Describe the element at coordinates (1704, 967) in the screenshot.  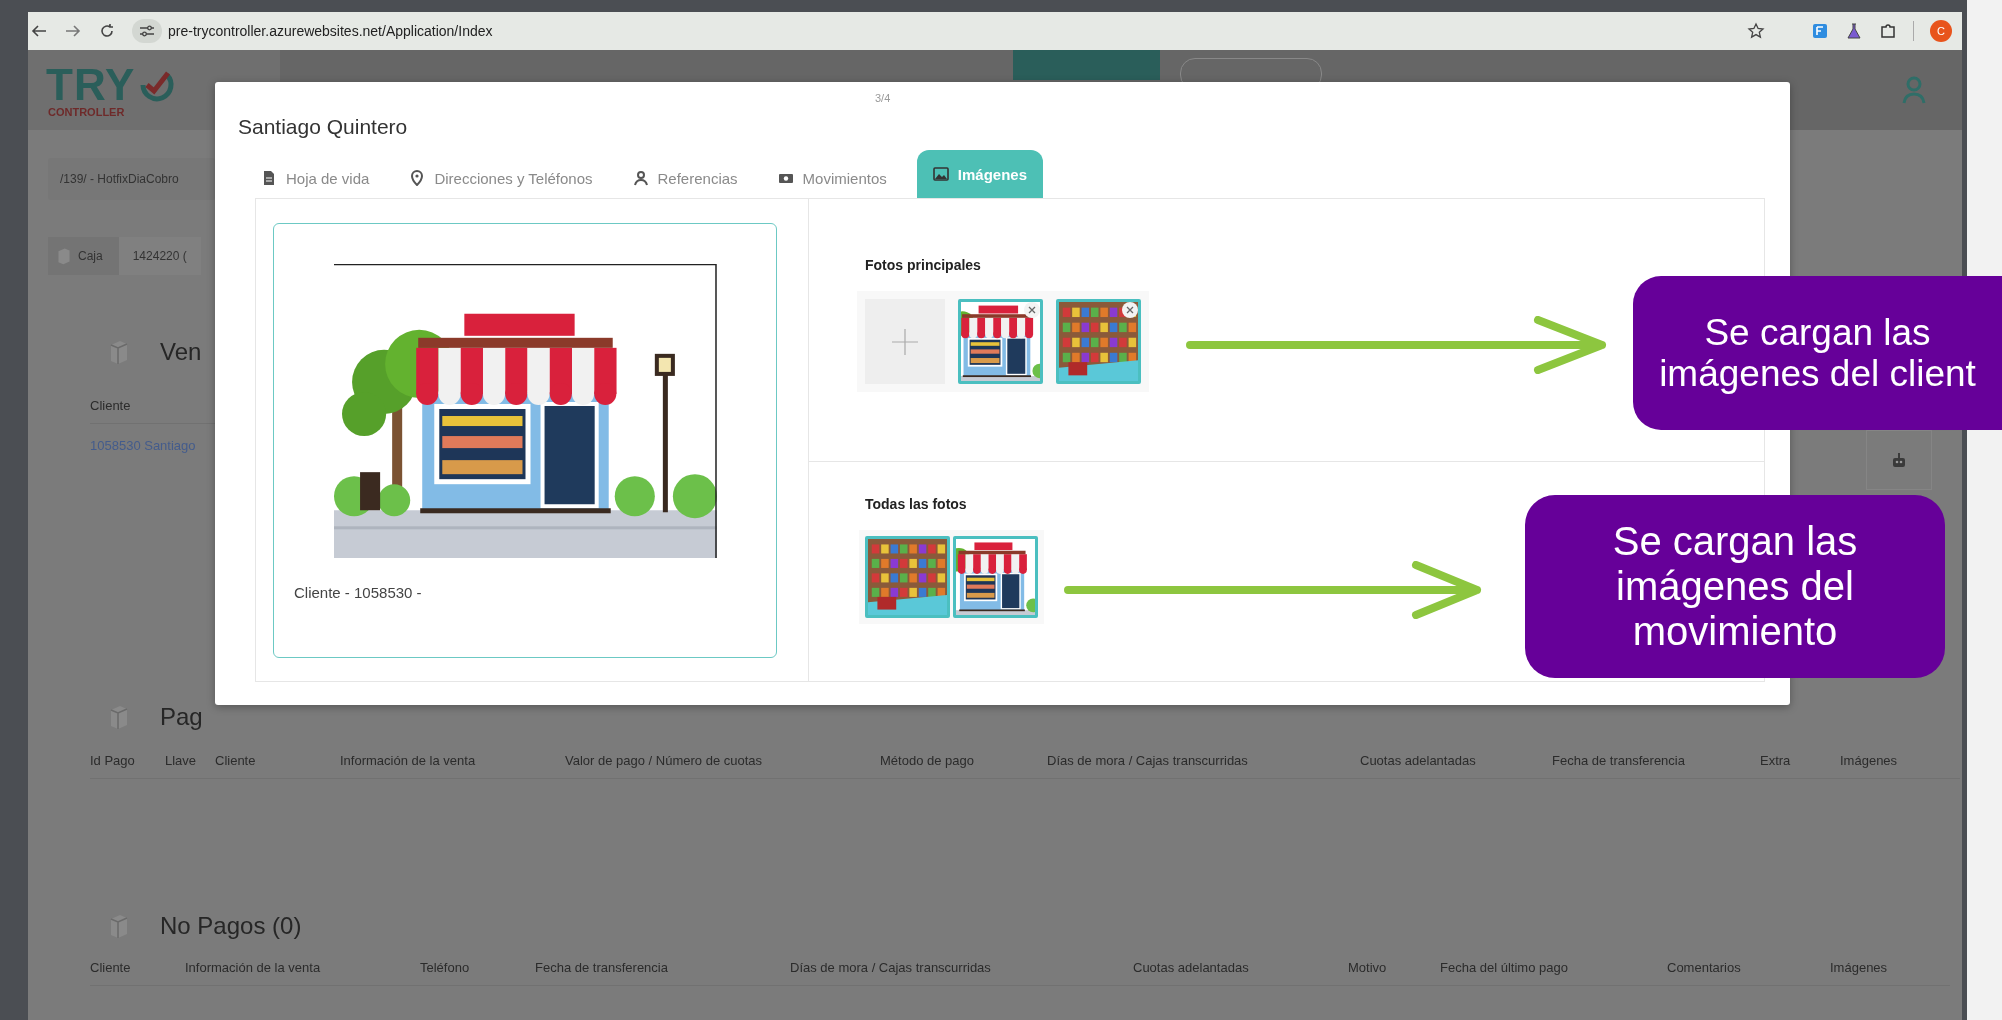
I see `column-header: Comentarios` at that location.